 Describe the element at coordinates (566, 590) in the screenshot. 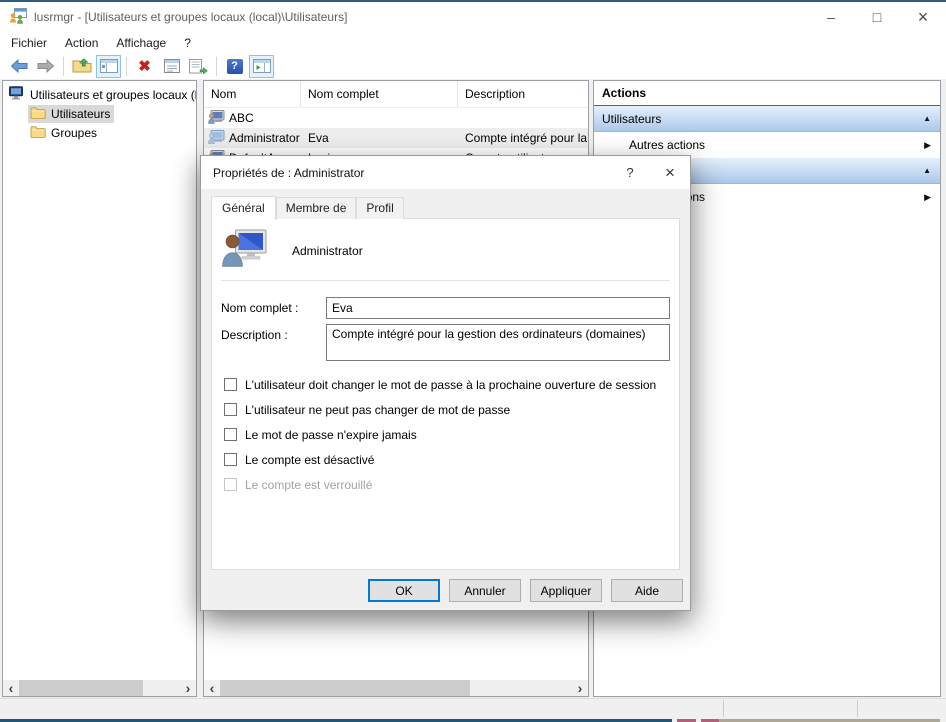

I see `apply-button: Appliquer` at that location.